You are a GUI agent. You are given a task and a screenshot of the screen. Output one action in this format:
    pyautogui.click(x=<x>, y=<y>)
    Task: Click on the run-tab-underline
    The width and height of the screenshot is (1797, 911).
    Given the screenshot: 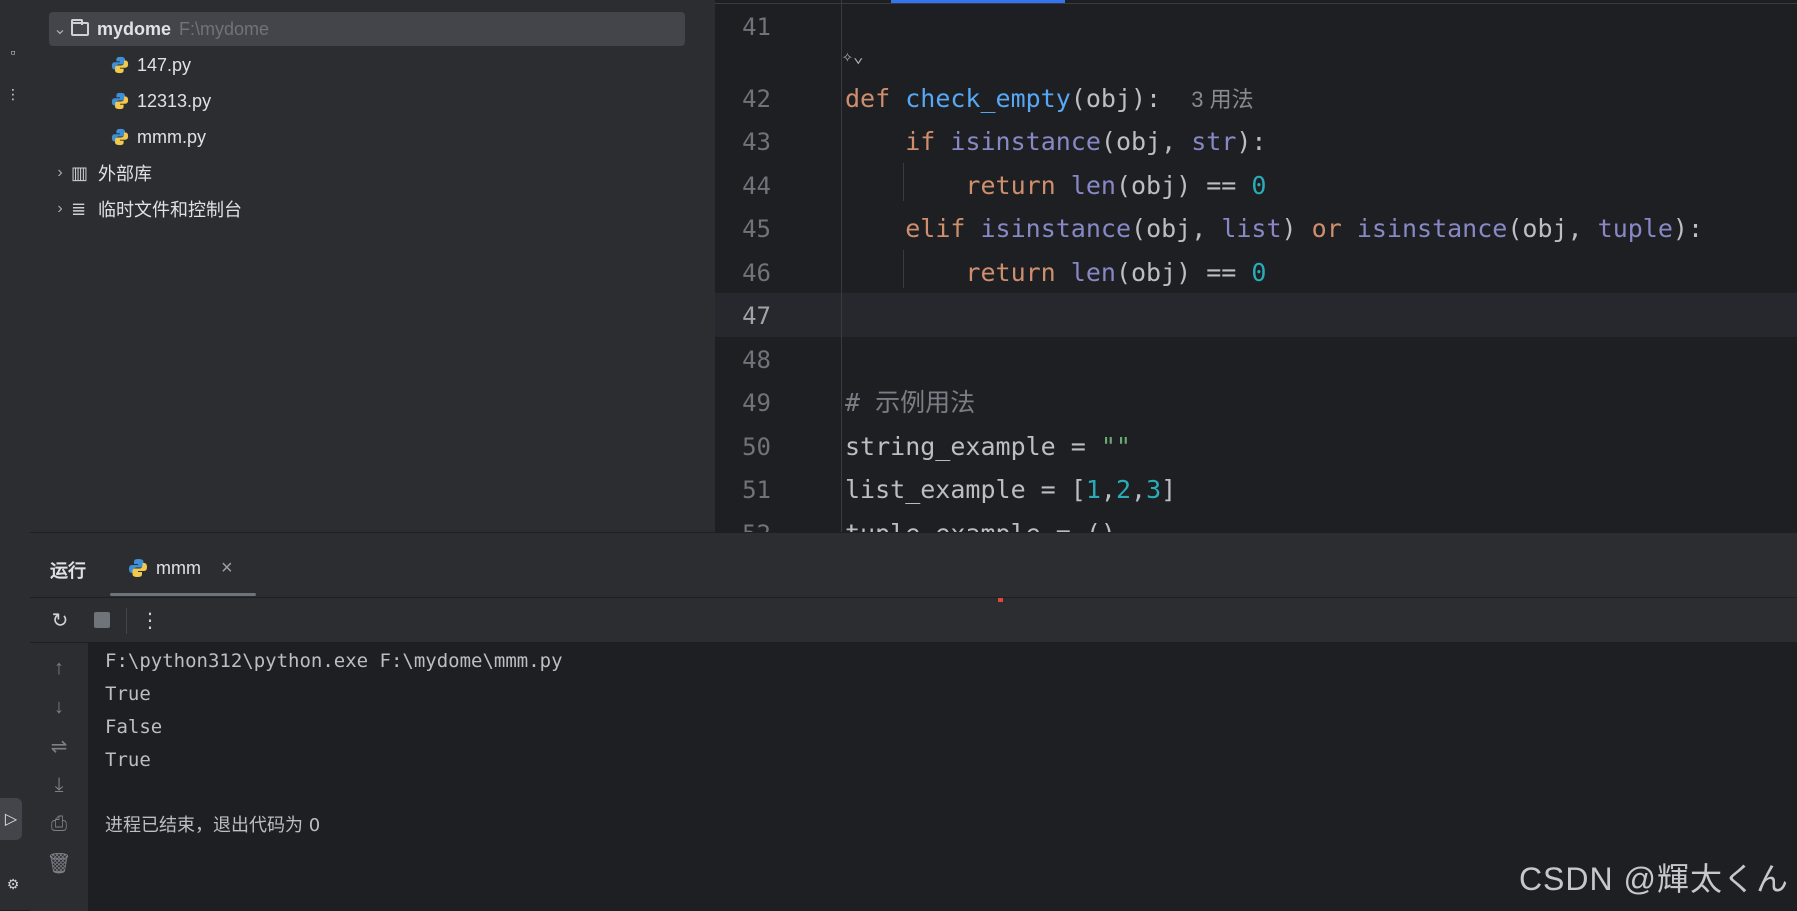 What is the action you would take?
    pyautogui.click(x=183, y=594)
    